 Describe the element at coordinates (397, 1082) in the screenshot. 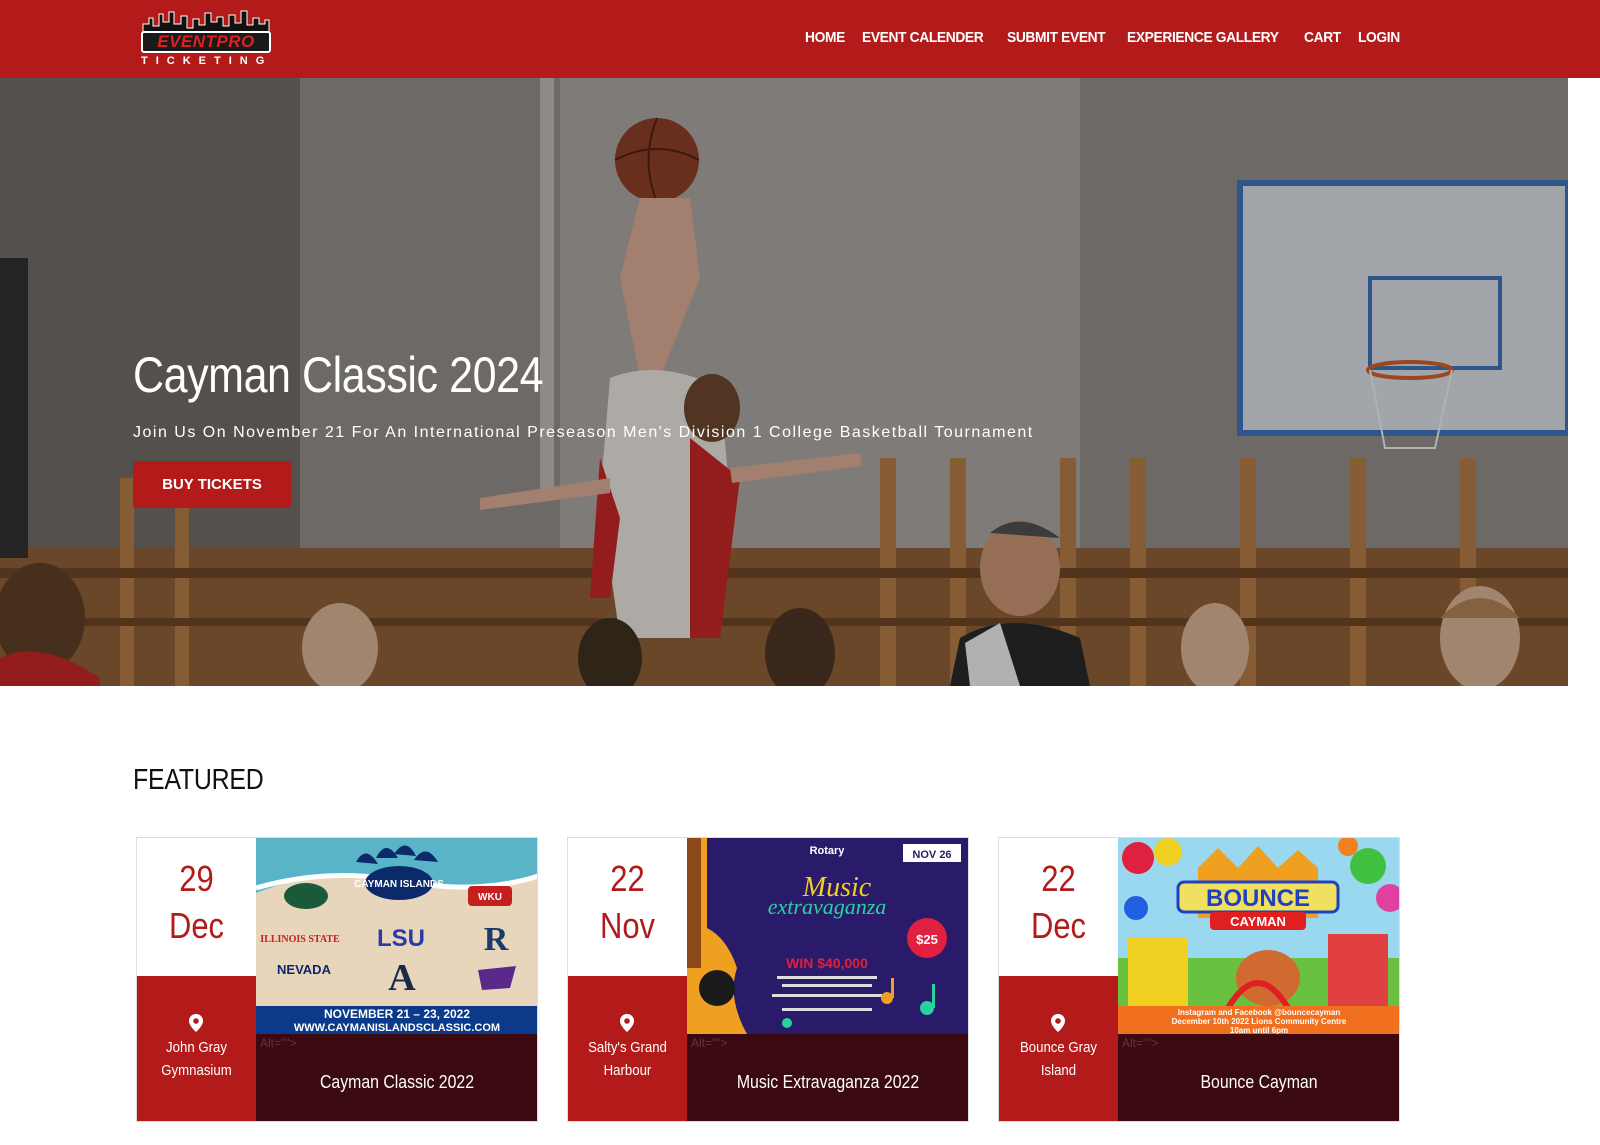

I see `event-title: Cayman Classic 2022` at that location.